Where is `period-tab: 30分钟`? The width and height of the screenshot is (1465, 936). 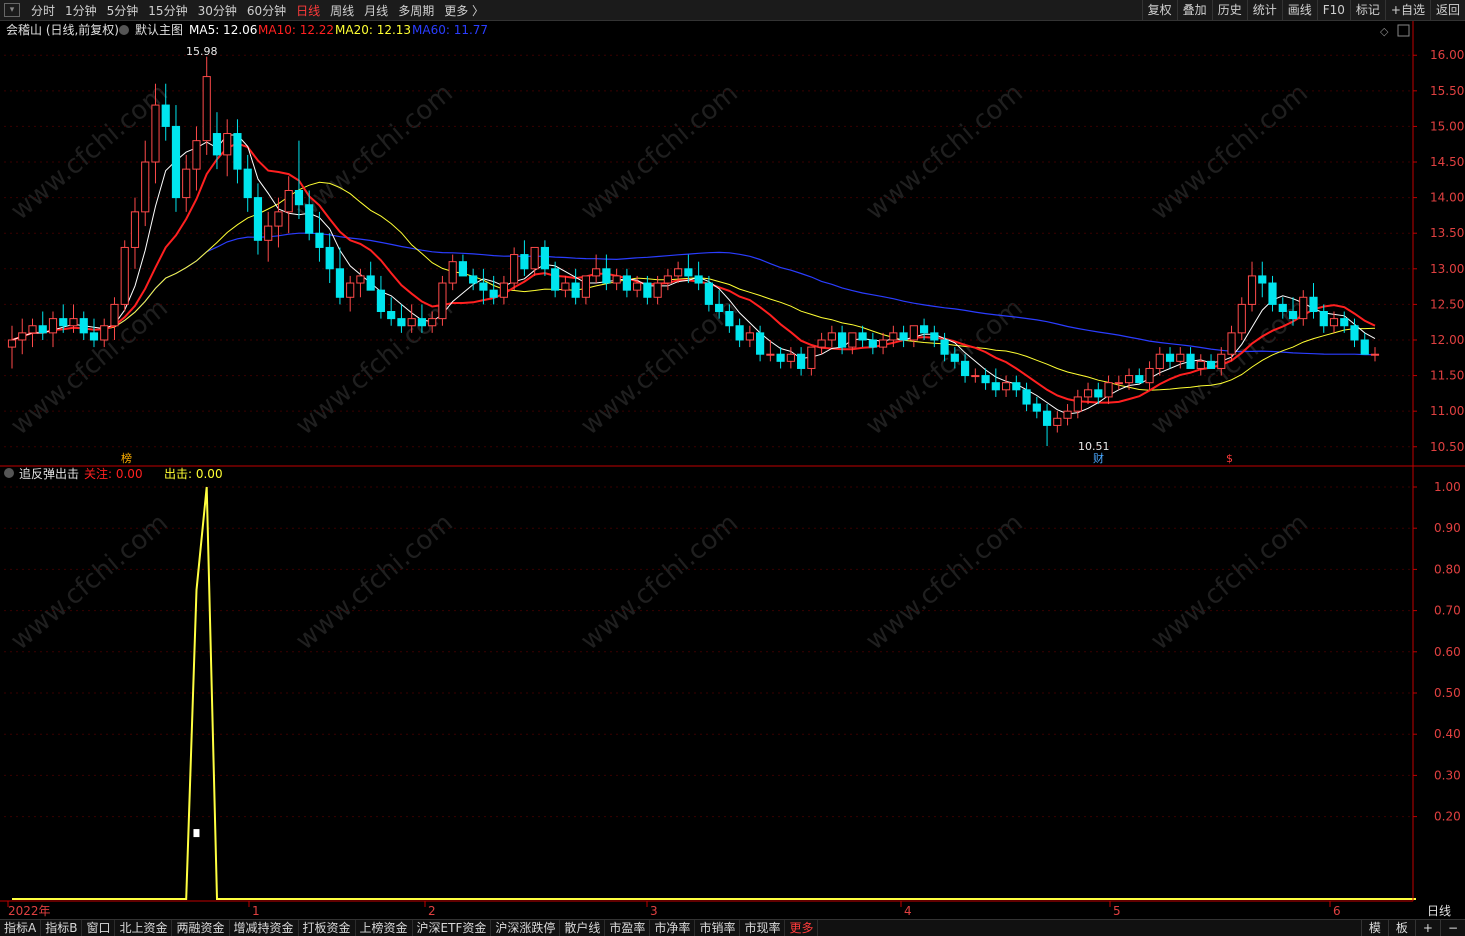 period-tab: 30分钟 is located at coordinates (217, 10).